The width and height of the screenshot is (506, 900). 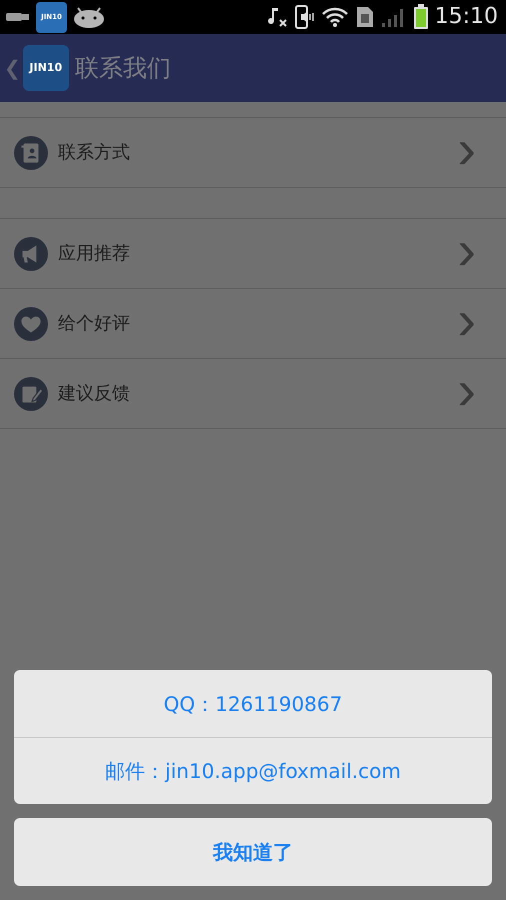 I want to click on megaphone-icon, so click(x=31, y=253).